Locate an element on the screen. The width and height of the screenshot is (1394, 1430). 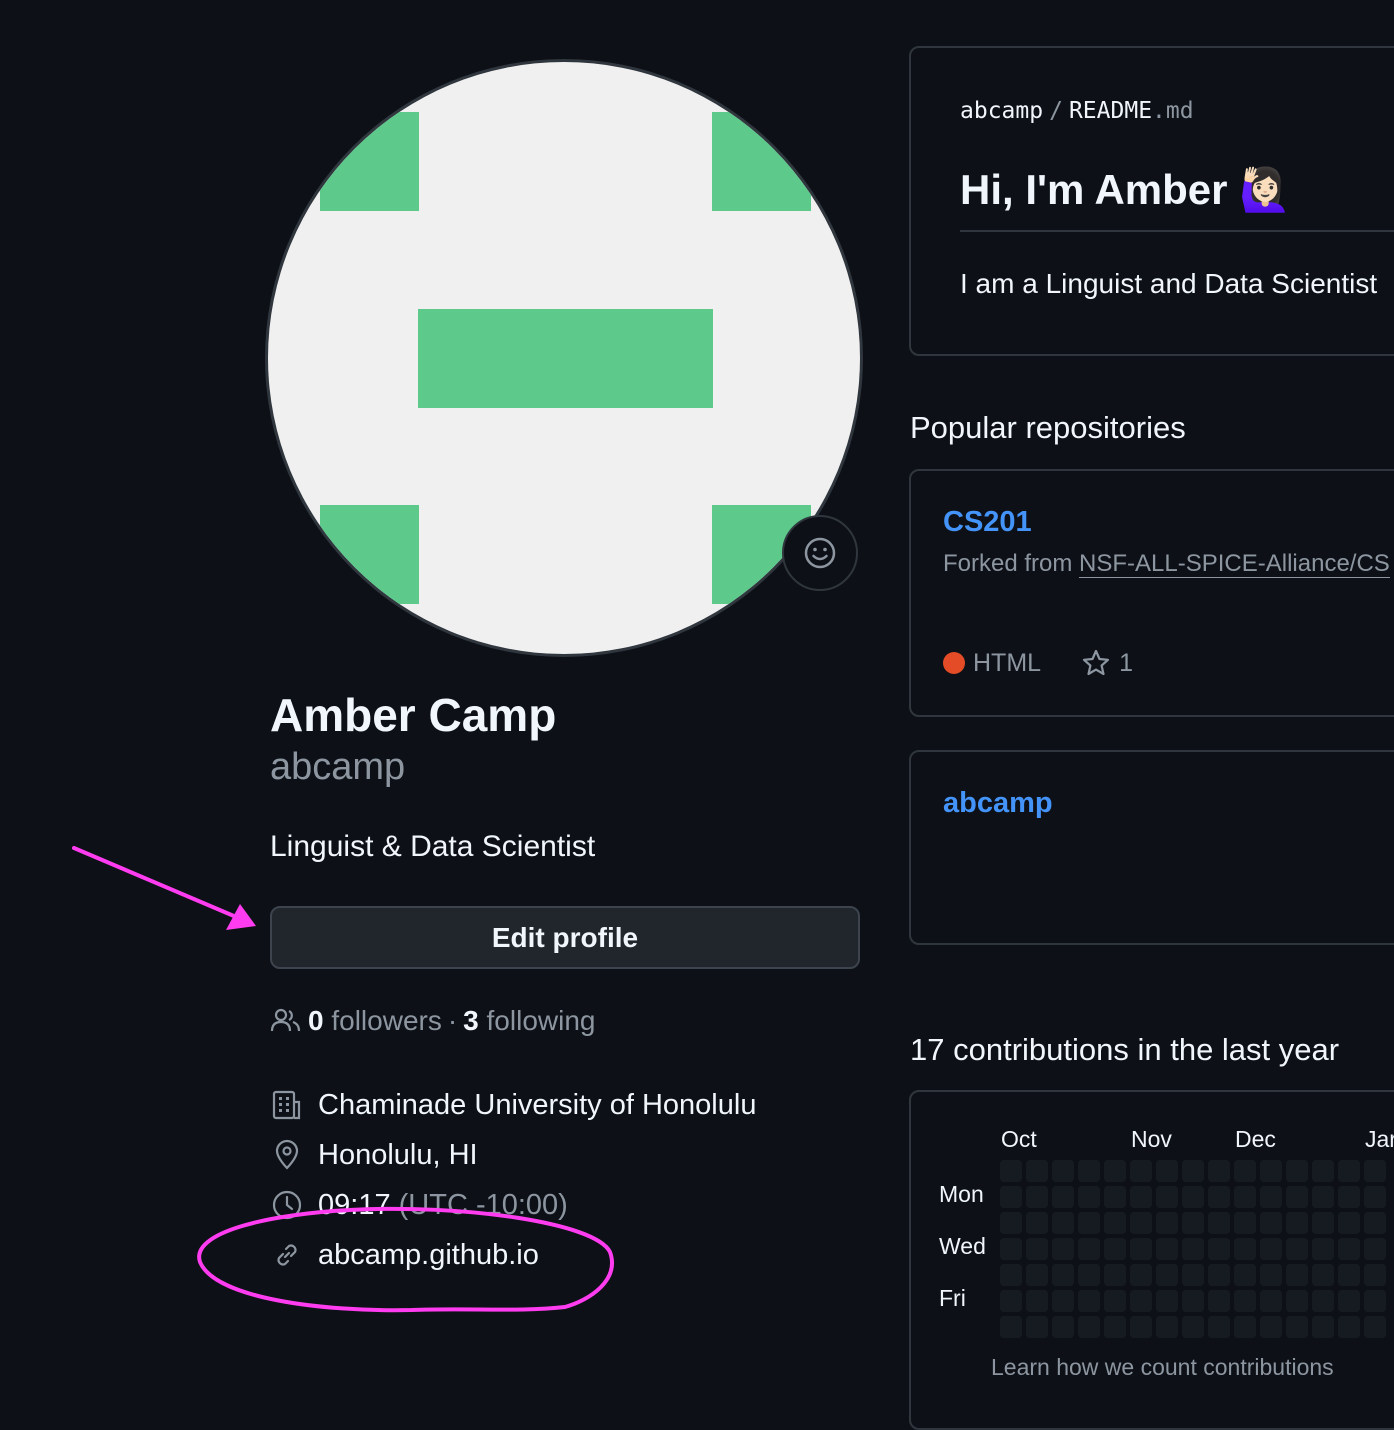
learn-contributions-link: Learn how we count contributions is located at coordinates (1162, 1367).